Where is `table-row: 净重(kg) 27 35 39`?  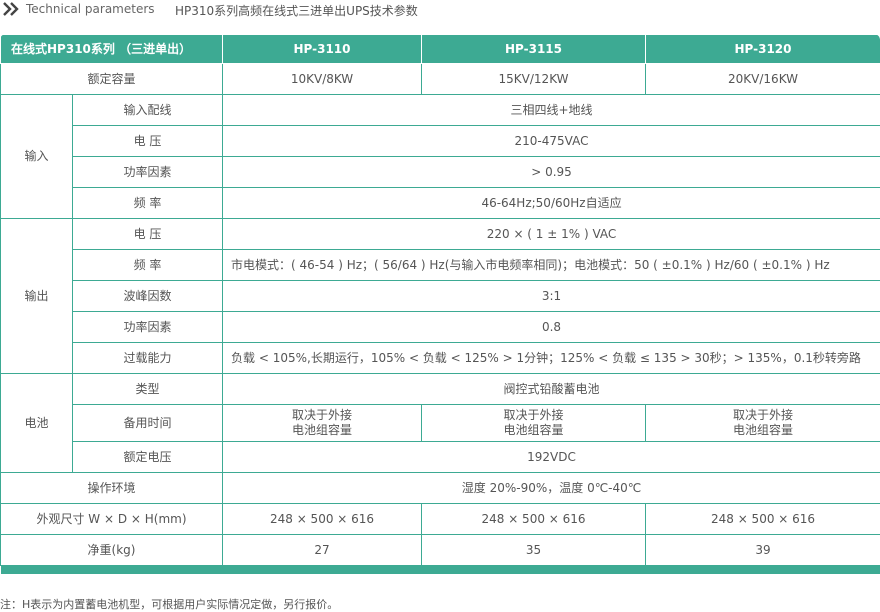 table-row: 净重(kg) 27 35 39 is located at coordinates (440, 550).